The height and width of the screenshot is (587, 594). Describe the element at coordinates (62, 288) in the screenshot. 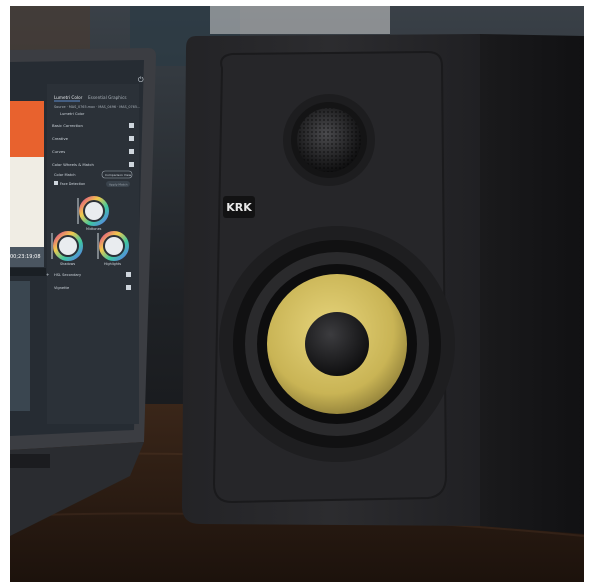

I see `section-vignette: Vignette` at that location.